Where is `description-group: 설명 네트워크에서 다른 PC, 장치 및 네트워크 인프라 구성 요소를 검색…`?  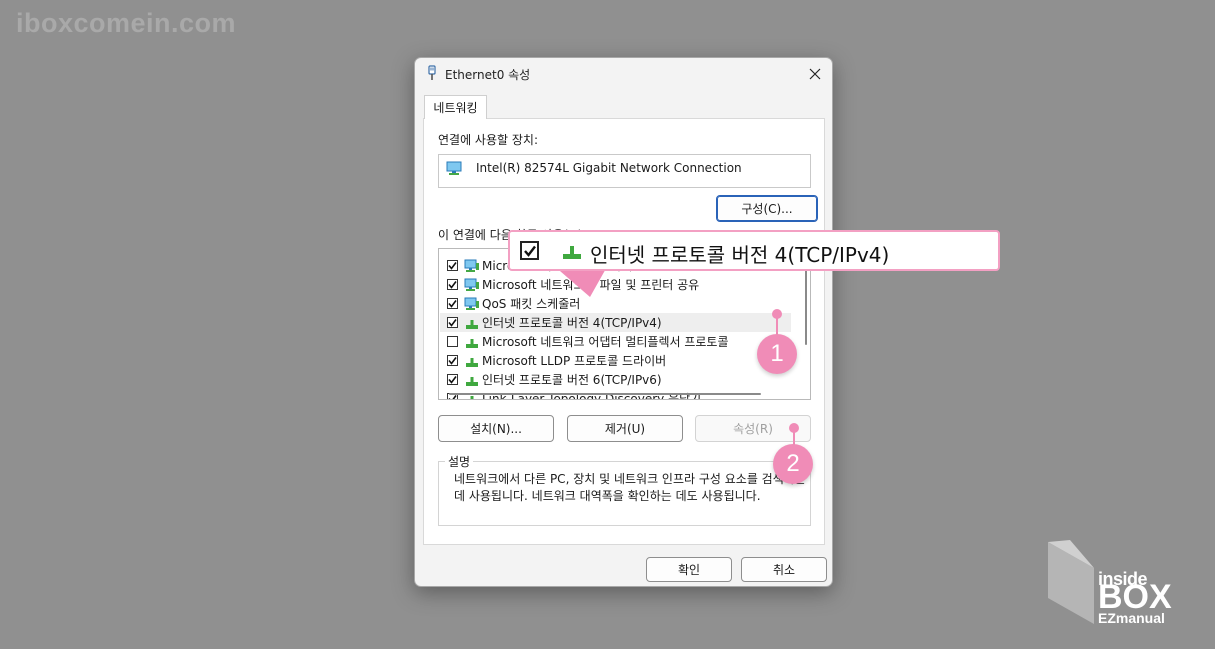 description-group: 설명 네트워크에서 다른 PC, 장치 및 네트워크 인프라 구성 요소를 검색… is located at coordinates (624, 489).